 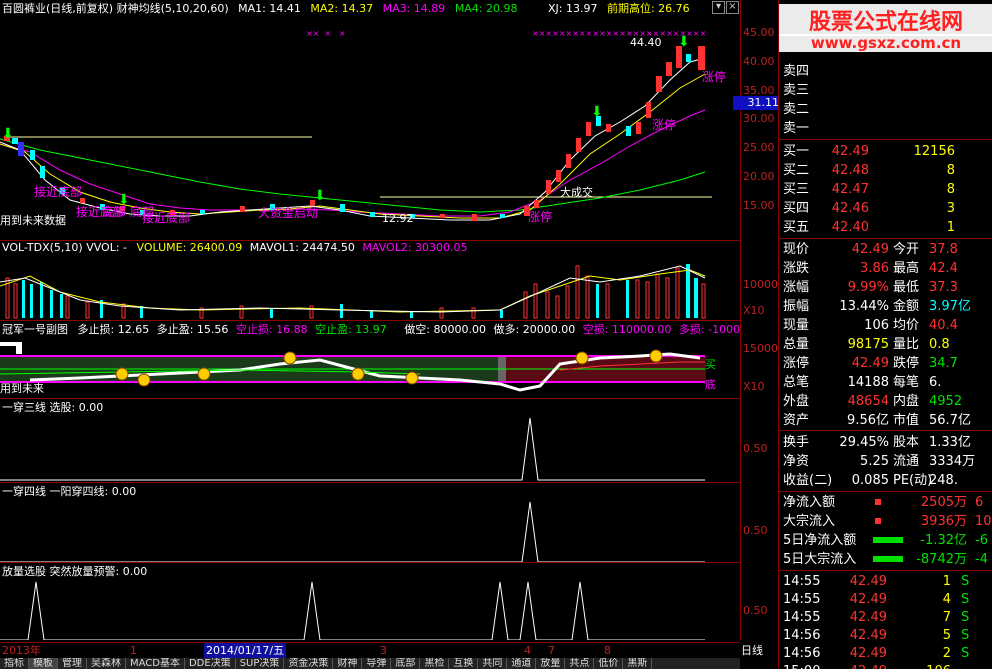 What do you see at coordinates (868, 287) in the screenshot?
I see `stat-value: 9.99%` at bounding box center [868, 287].